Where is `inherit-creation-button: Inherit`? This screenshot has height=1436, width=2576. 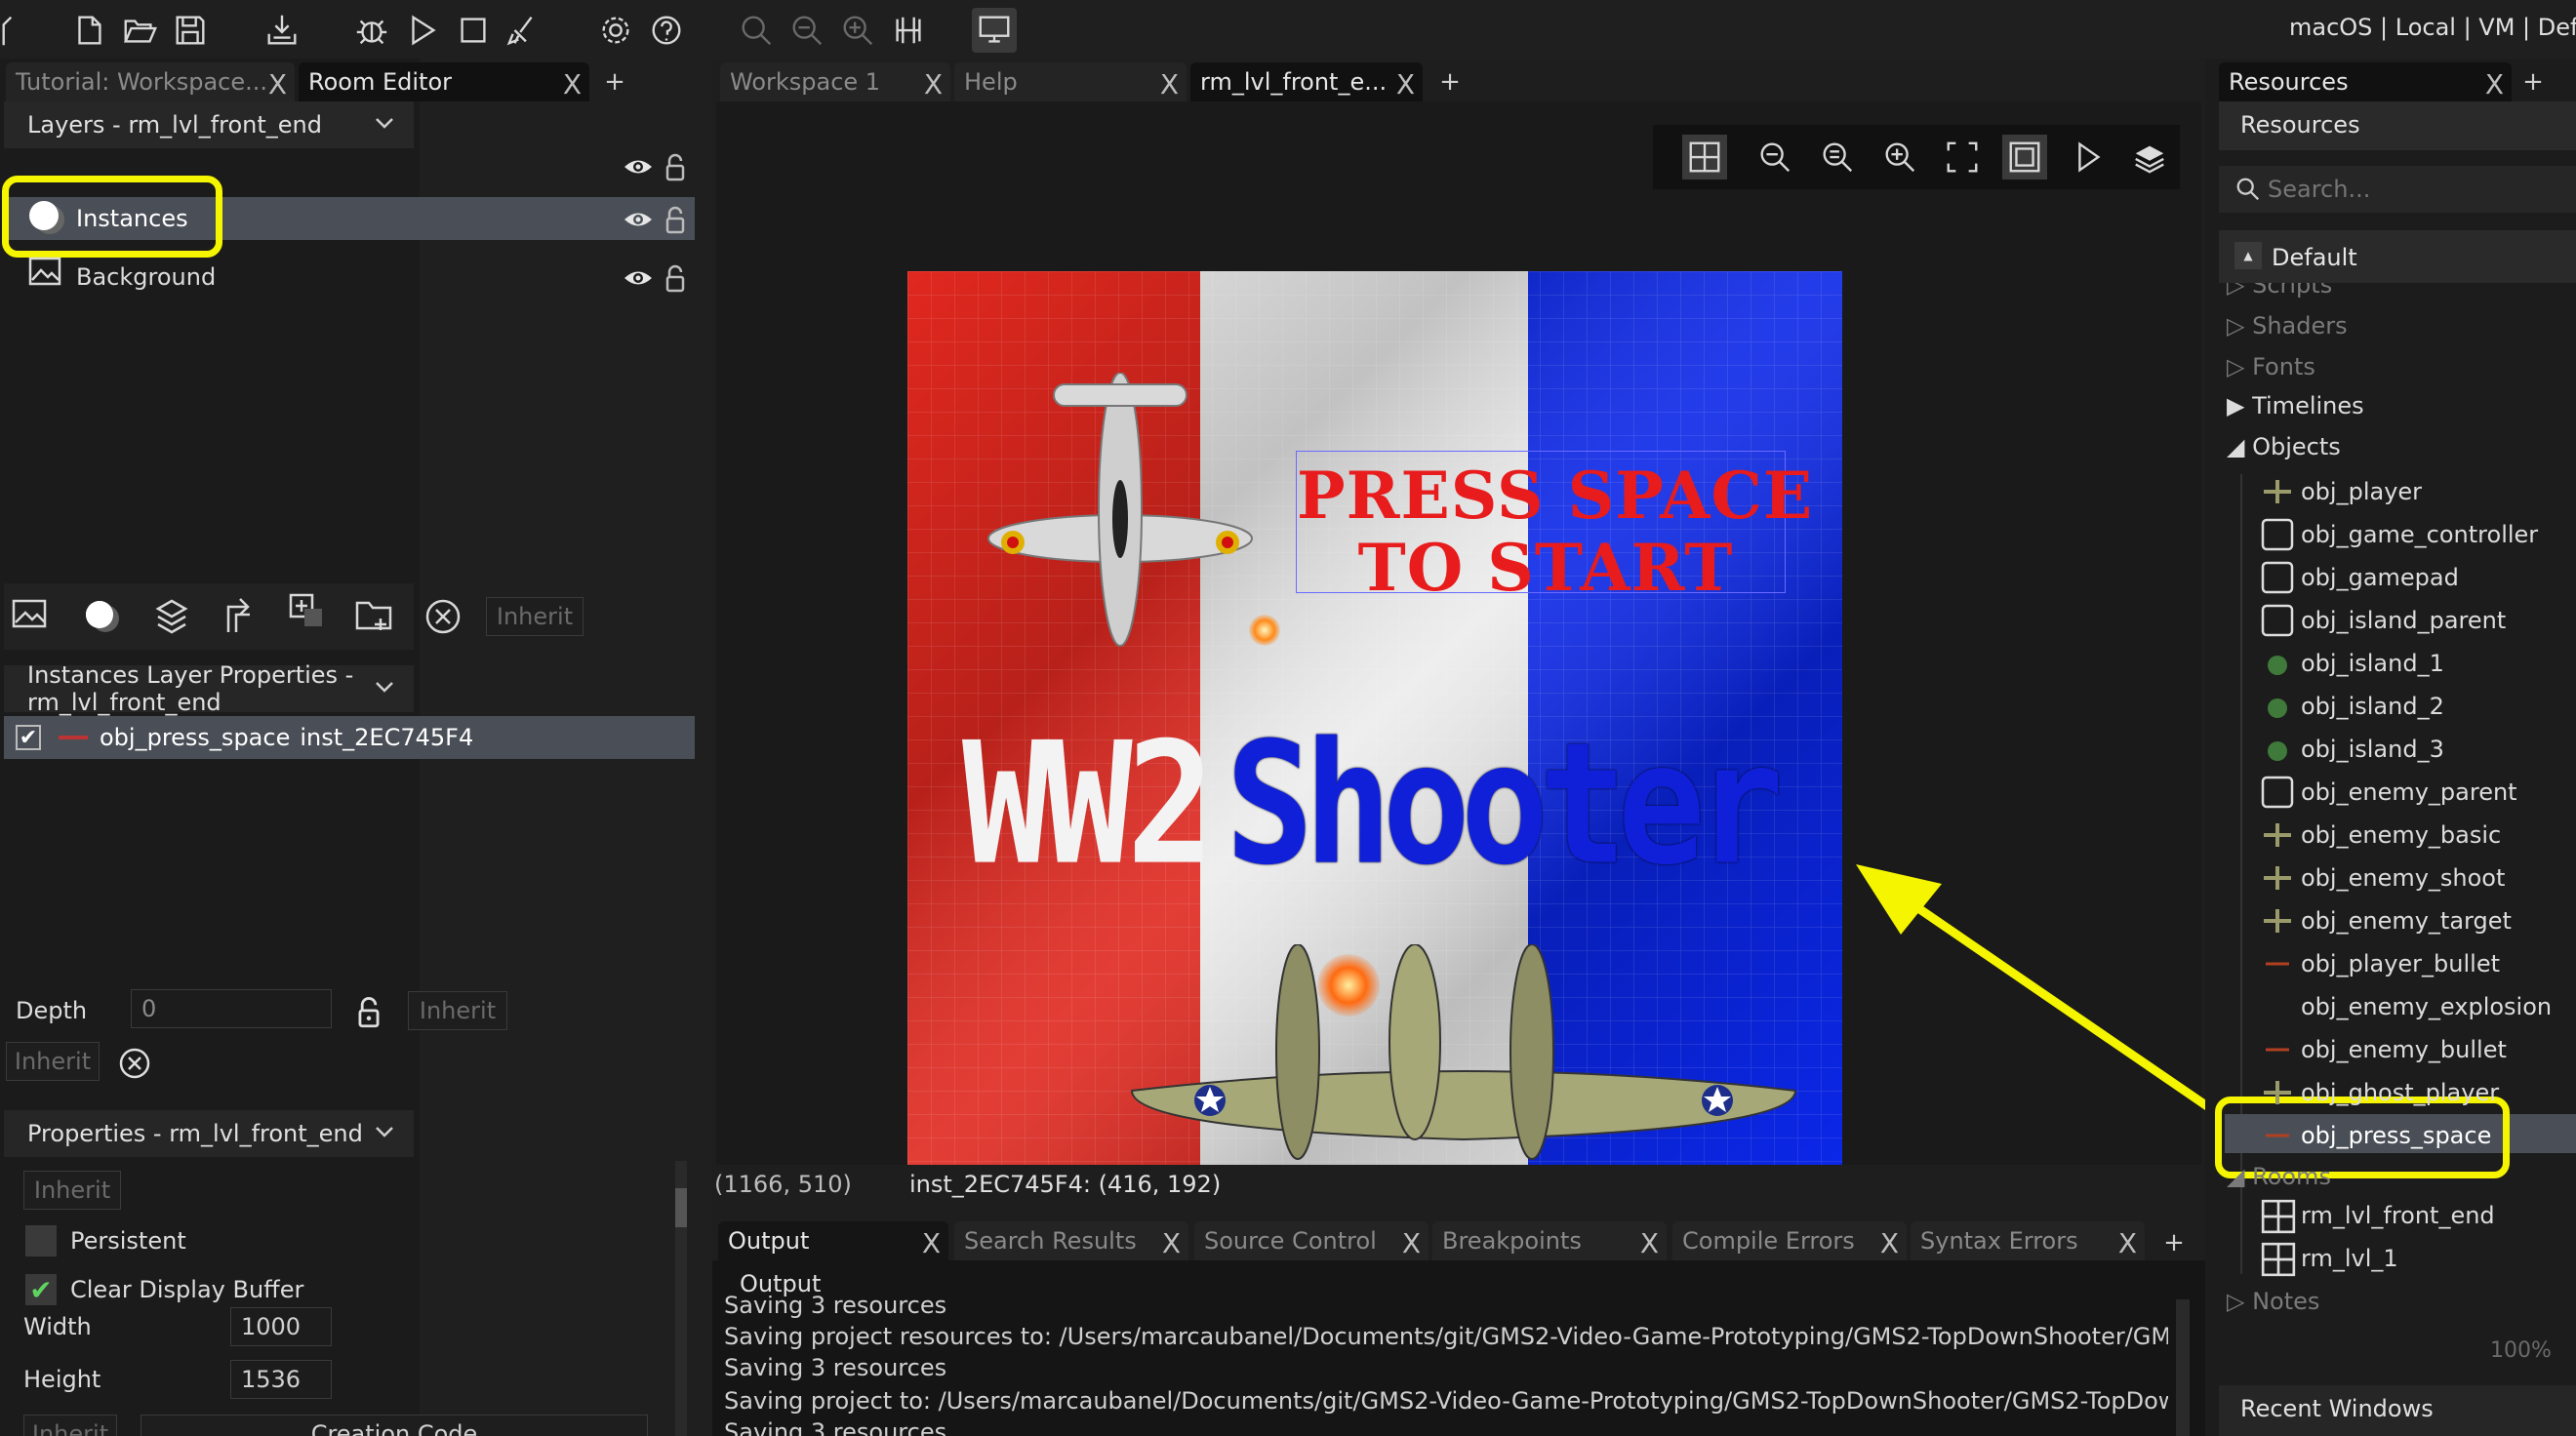
inherit-creation-button: Inherit is located at coordinates (70, 1425).